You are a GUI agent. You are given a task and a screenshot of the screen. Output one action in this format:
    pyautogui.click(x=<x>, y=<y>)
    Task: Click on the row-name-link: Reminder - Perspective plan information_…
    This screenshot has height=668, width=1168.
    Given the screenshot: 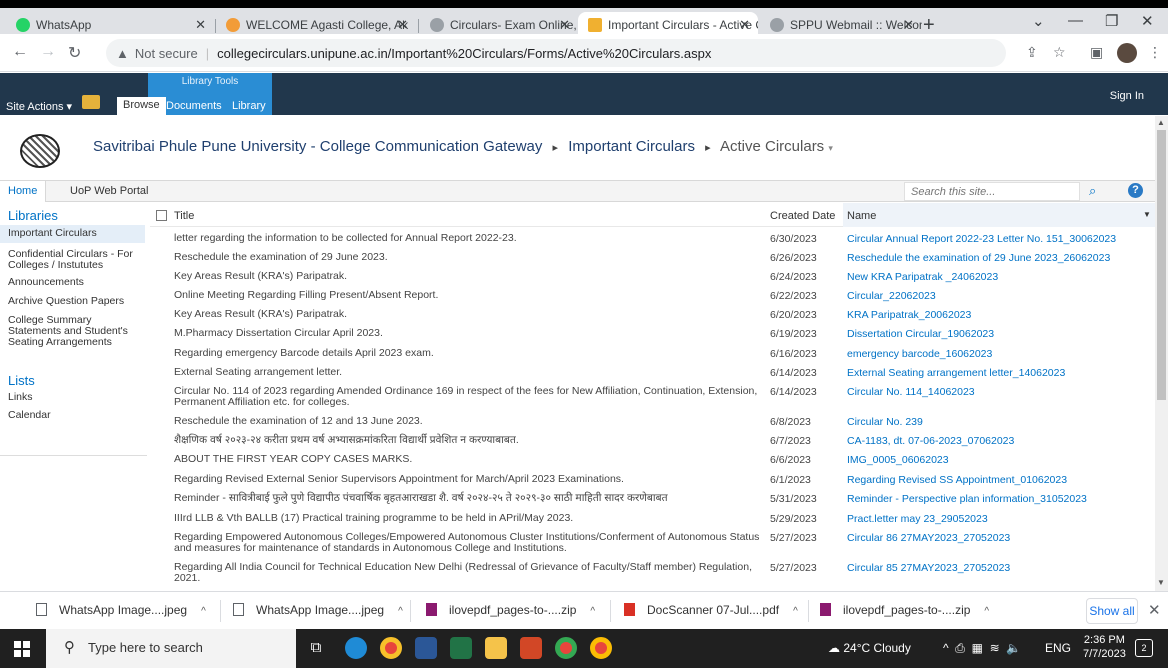 What is the action you would take?
    pyautogui.click(x=967, y=499)
    